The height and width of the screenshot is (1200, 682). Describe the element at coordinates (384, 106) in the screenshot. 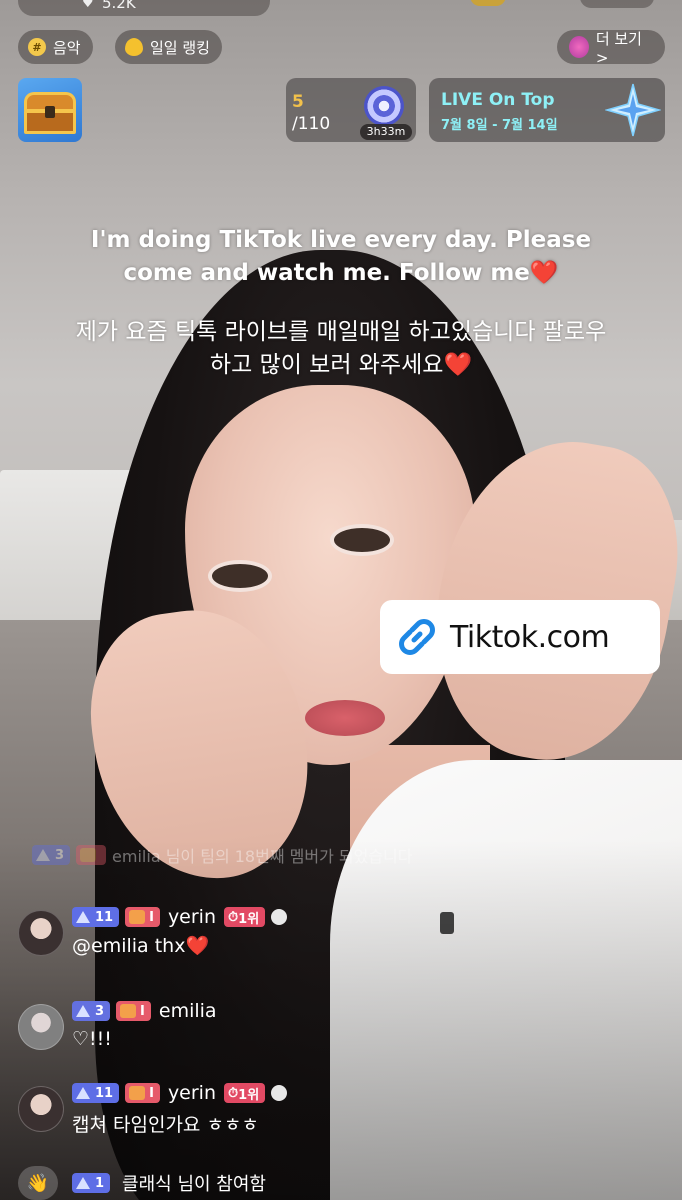

I see `target-icon` at that location.